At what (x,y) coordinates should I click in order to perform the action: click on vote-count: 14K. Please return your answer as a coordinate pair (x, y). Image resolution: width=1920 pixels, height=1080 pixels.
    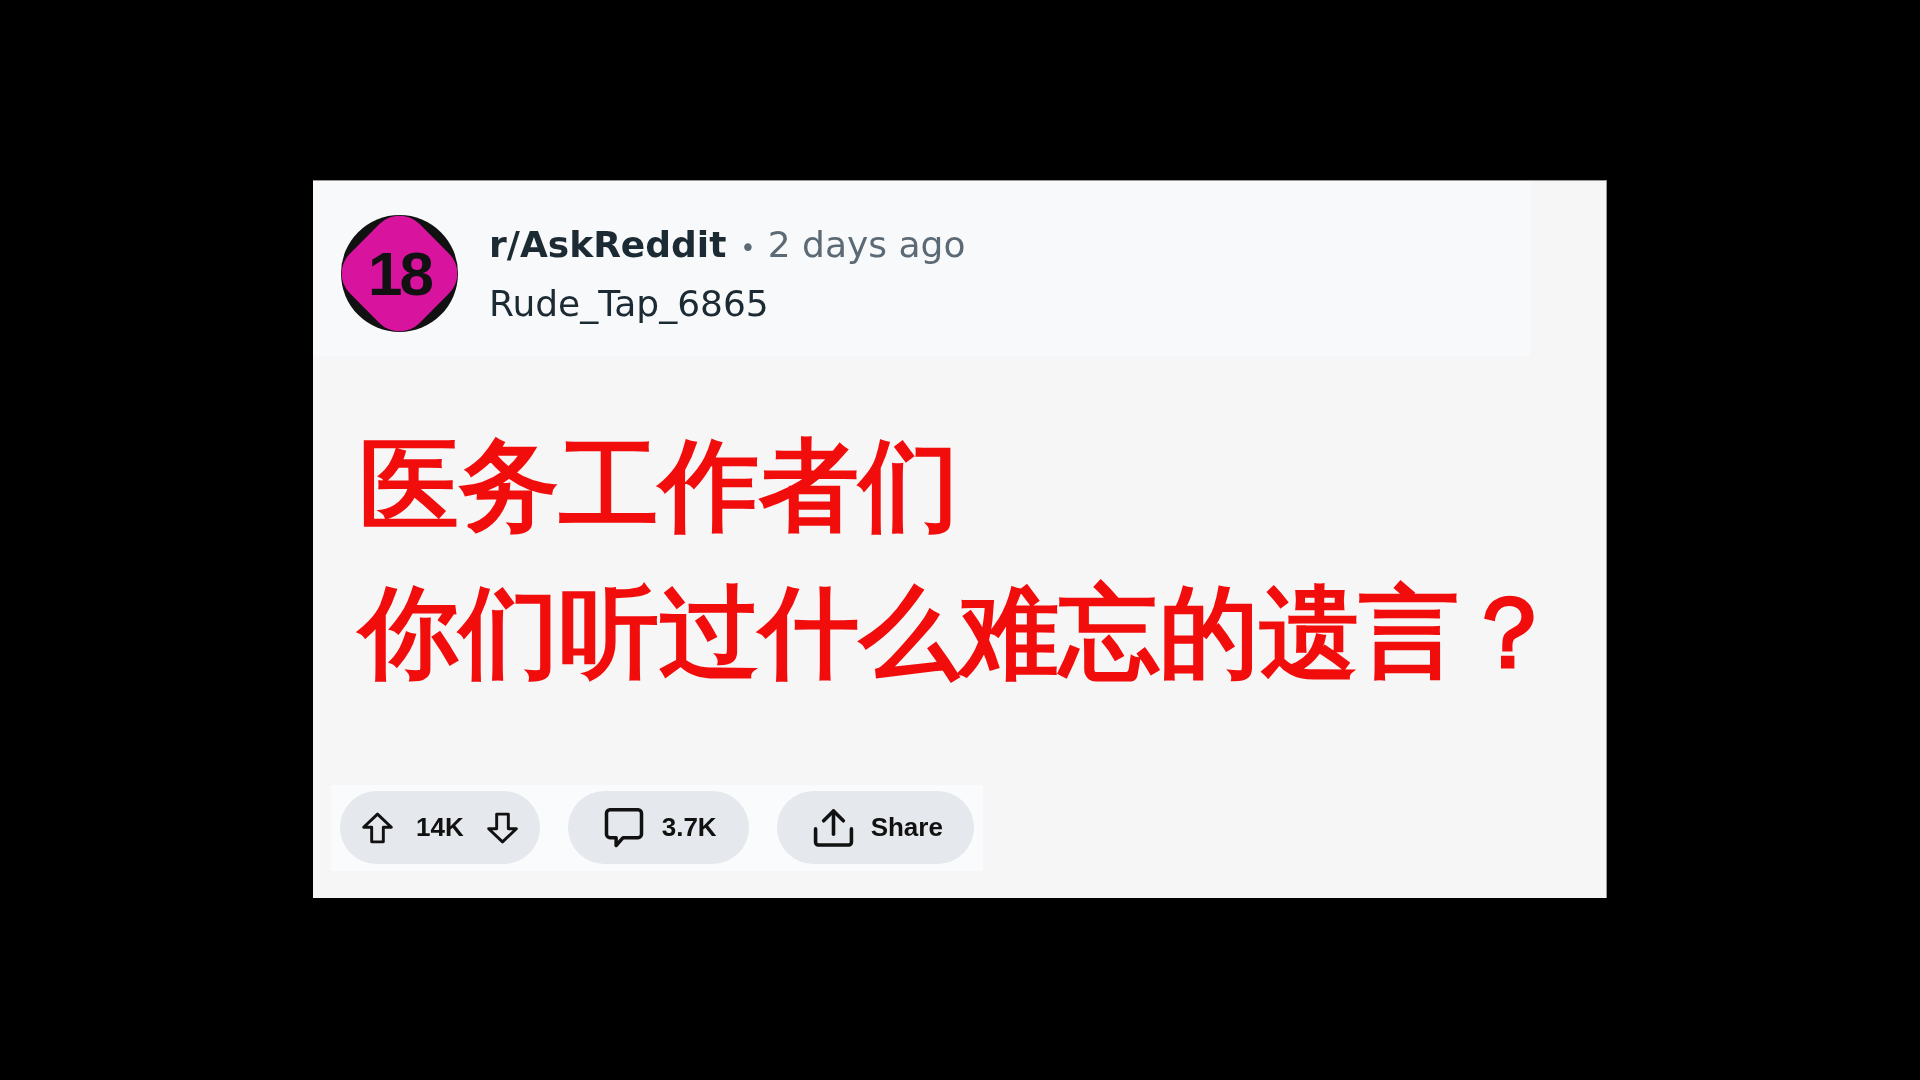
    Looking at the image, I should click on (440, 827).